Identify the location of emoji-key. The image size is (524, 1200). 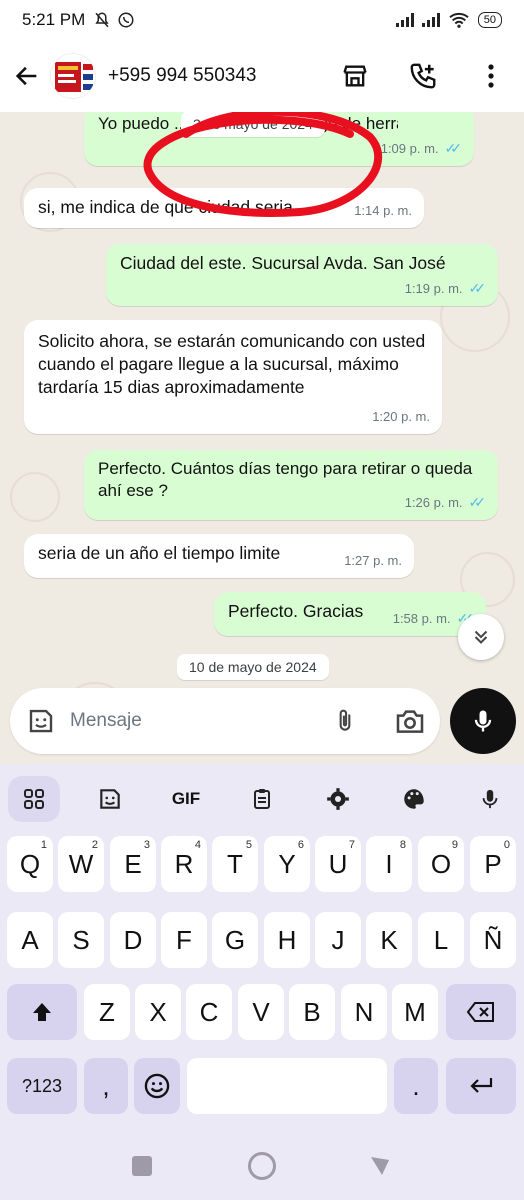
(157, 1086).